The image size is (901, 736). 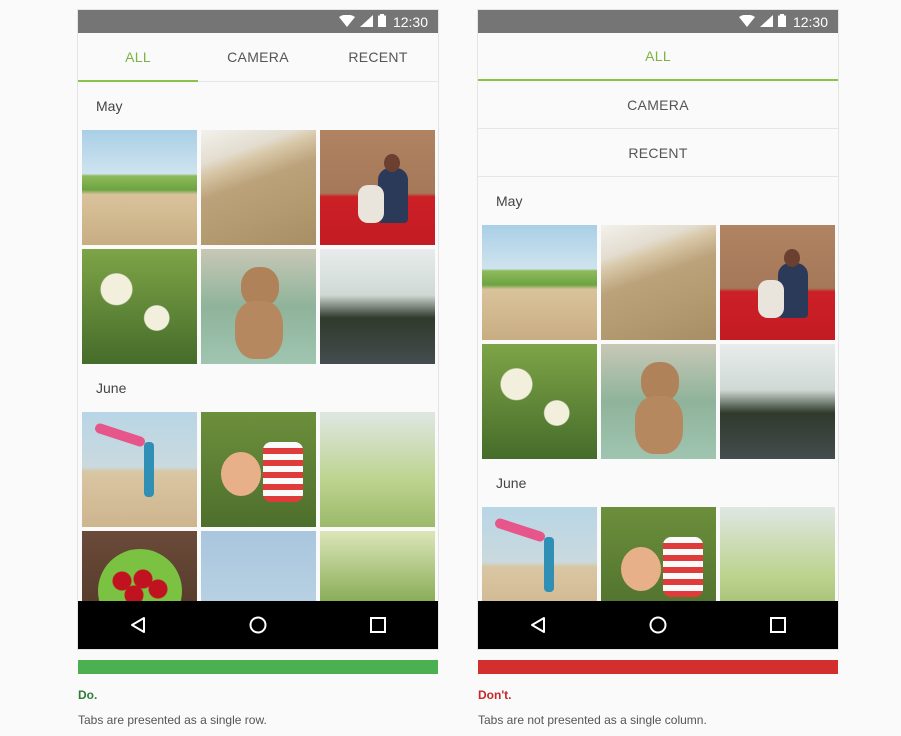 I want to click on dont-indicator-bar, so click(x=658, y=667).